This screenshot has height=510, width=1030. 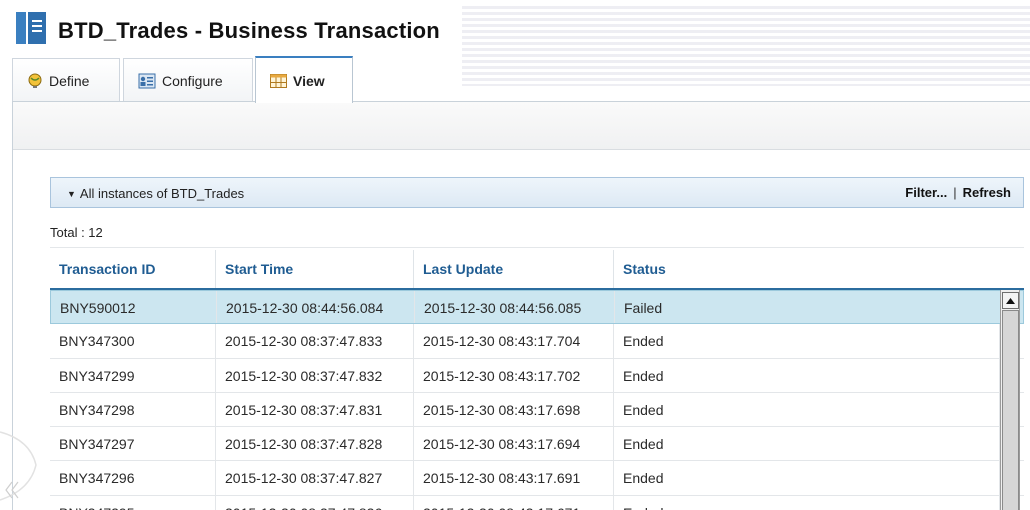 What do you see at coordinates (514, 409) in the screenshot?
I see `cell-last-update: 2015-12-30 08:43:17.698` at bounding box center [514, 409].